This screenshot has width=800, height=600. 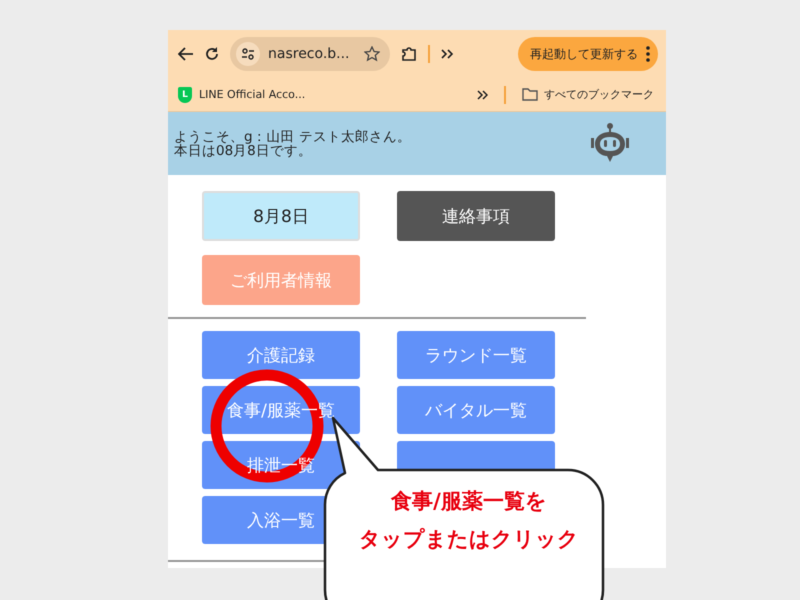 What do you see at coordinates (530, 94) in the screenshot?
I see `folder-icon` at bounding box center [530, 94].